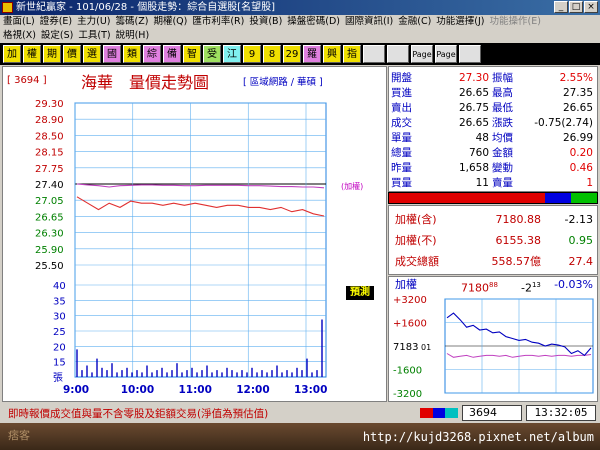 This screenshot has width=600, height=450. Describe the element at coordinates (49, 217) in the screenshot. I see `price-tick-label: 26.65` at that location.